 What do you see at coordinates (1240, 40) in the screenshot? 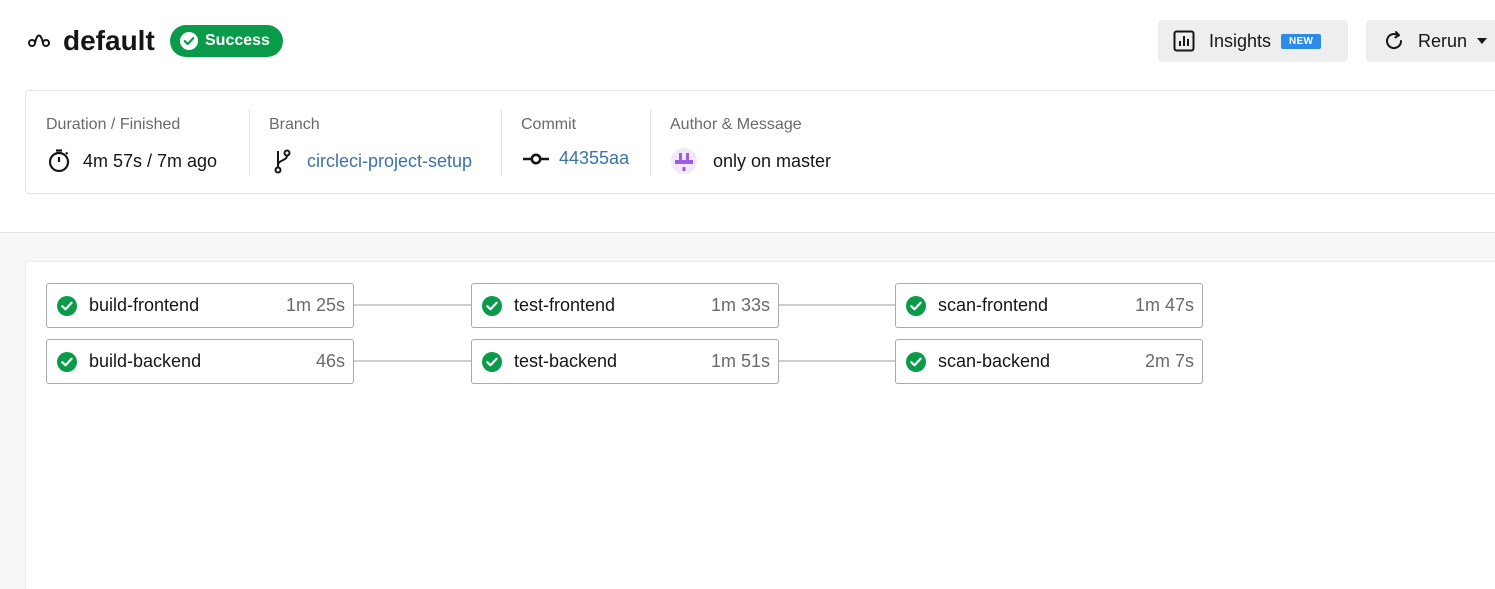
I see `insights-label: Insights` at bounding box center [1240, 40].